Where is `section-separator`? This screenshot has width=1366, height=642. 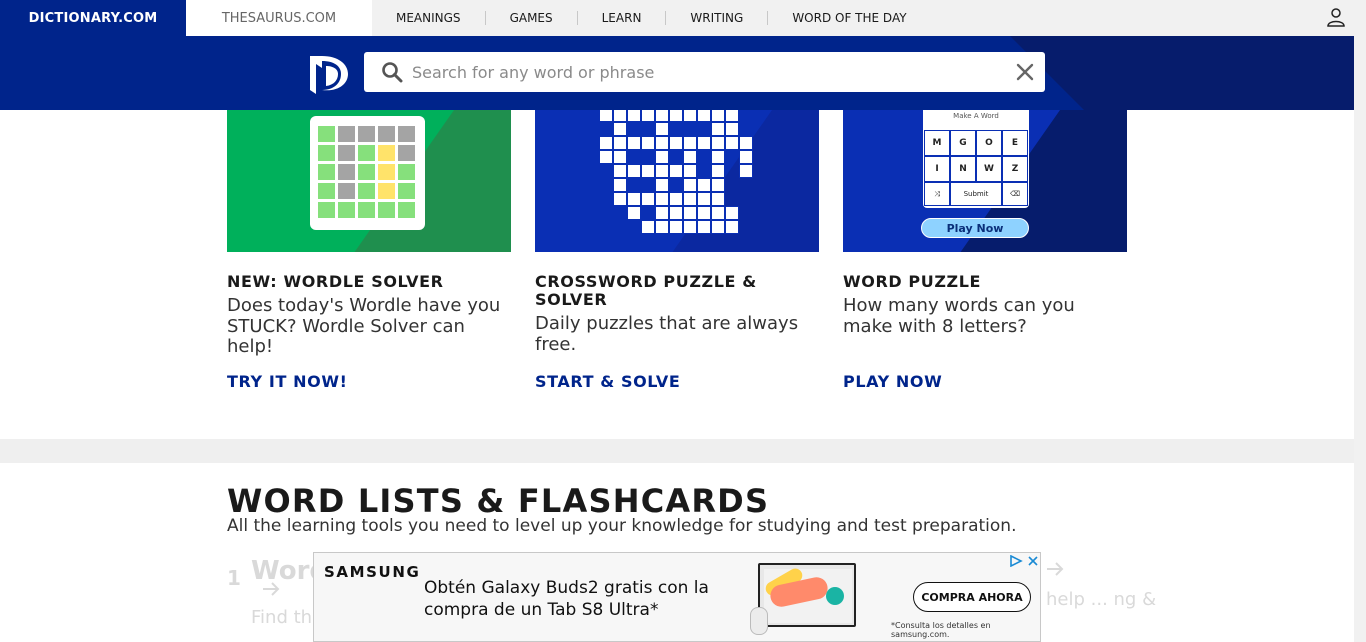 section-separator is located at coordinates (677, 451).